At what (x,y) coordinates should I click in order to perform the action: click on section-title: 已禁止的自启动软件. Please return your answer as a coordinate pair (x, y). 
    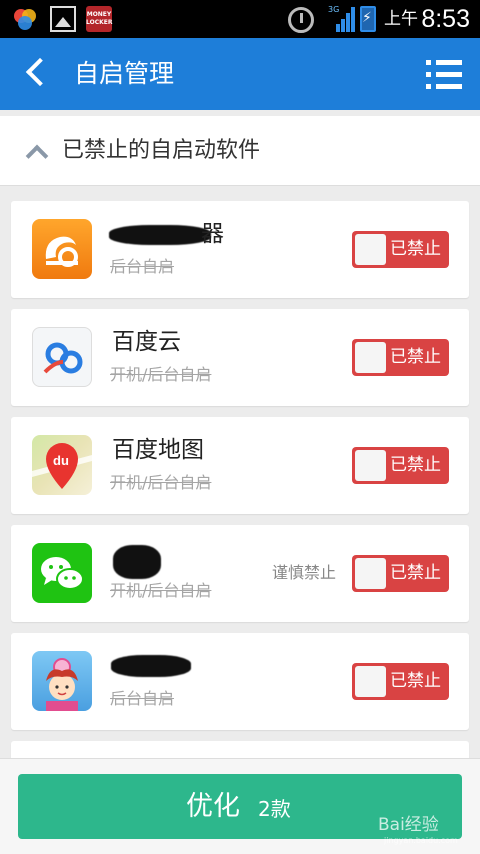
    Looking at the image, I should click on (161, 150).